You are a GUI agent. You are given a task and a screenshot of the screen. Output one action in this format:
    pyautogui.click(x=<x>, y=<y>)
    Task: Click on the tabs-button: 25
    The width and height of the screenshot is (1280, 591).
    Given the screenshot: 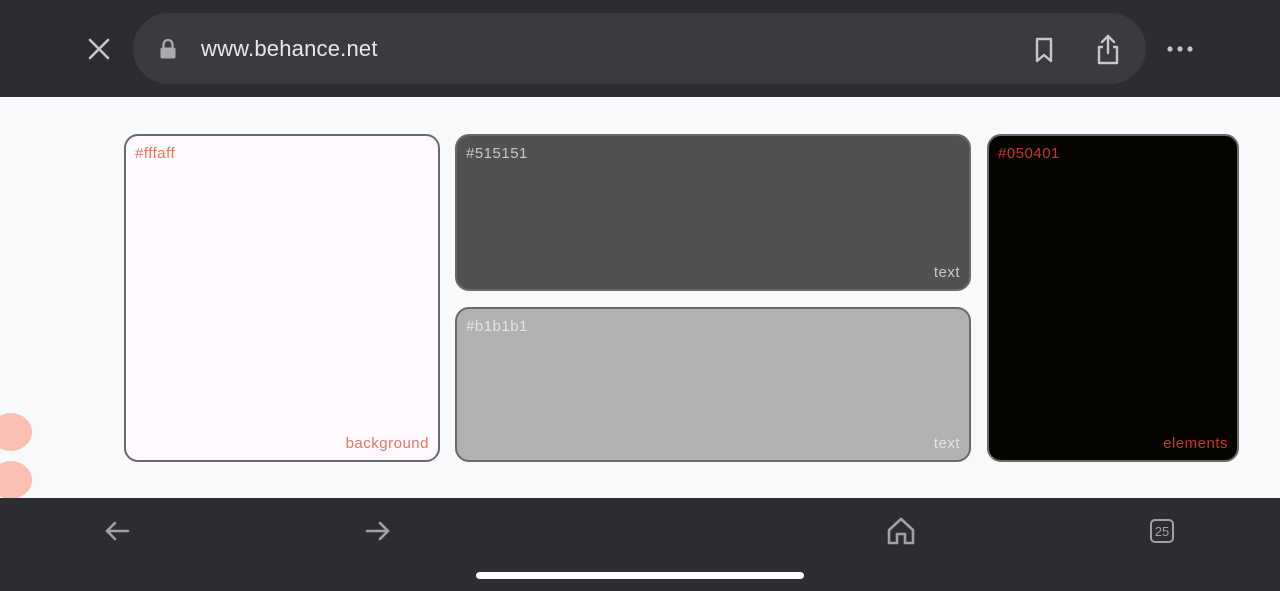 What is the action you would take?
    pyautogui.click(x=1162, y=531)
    